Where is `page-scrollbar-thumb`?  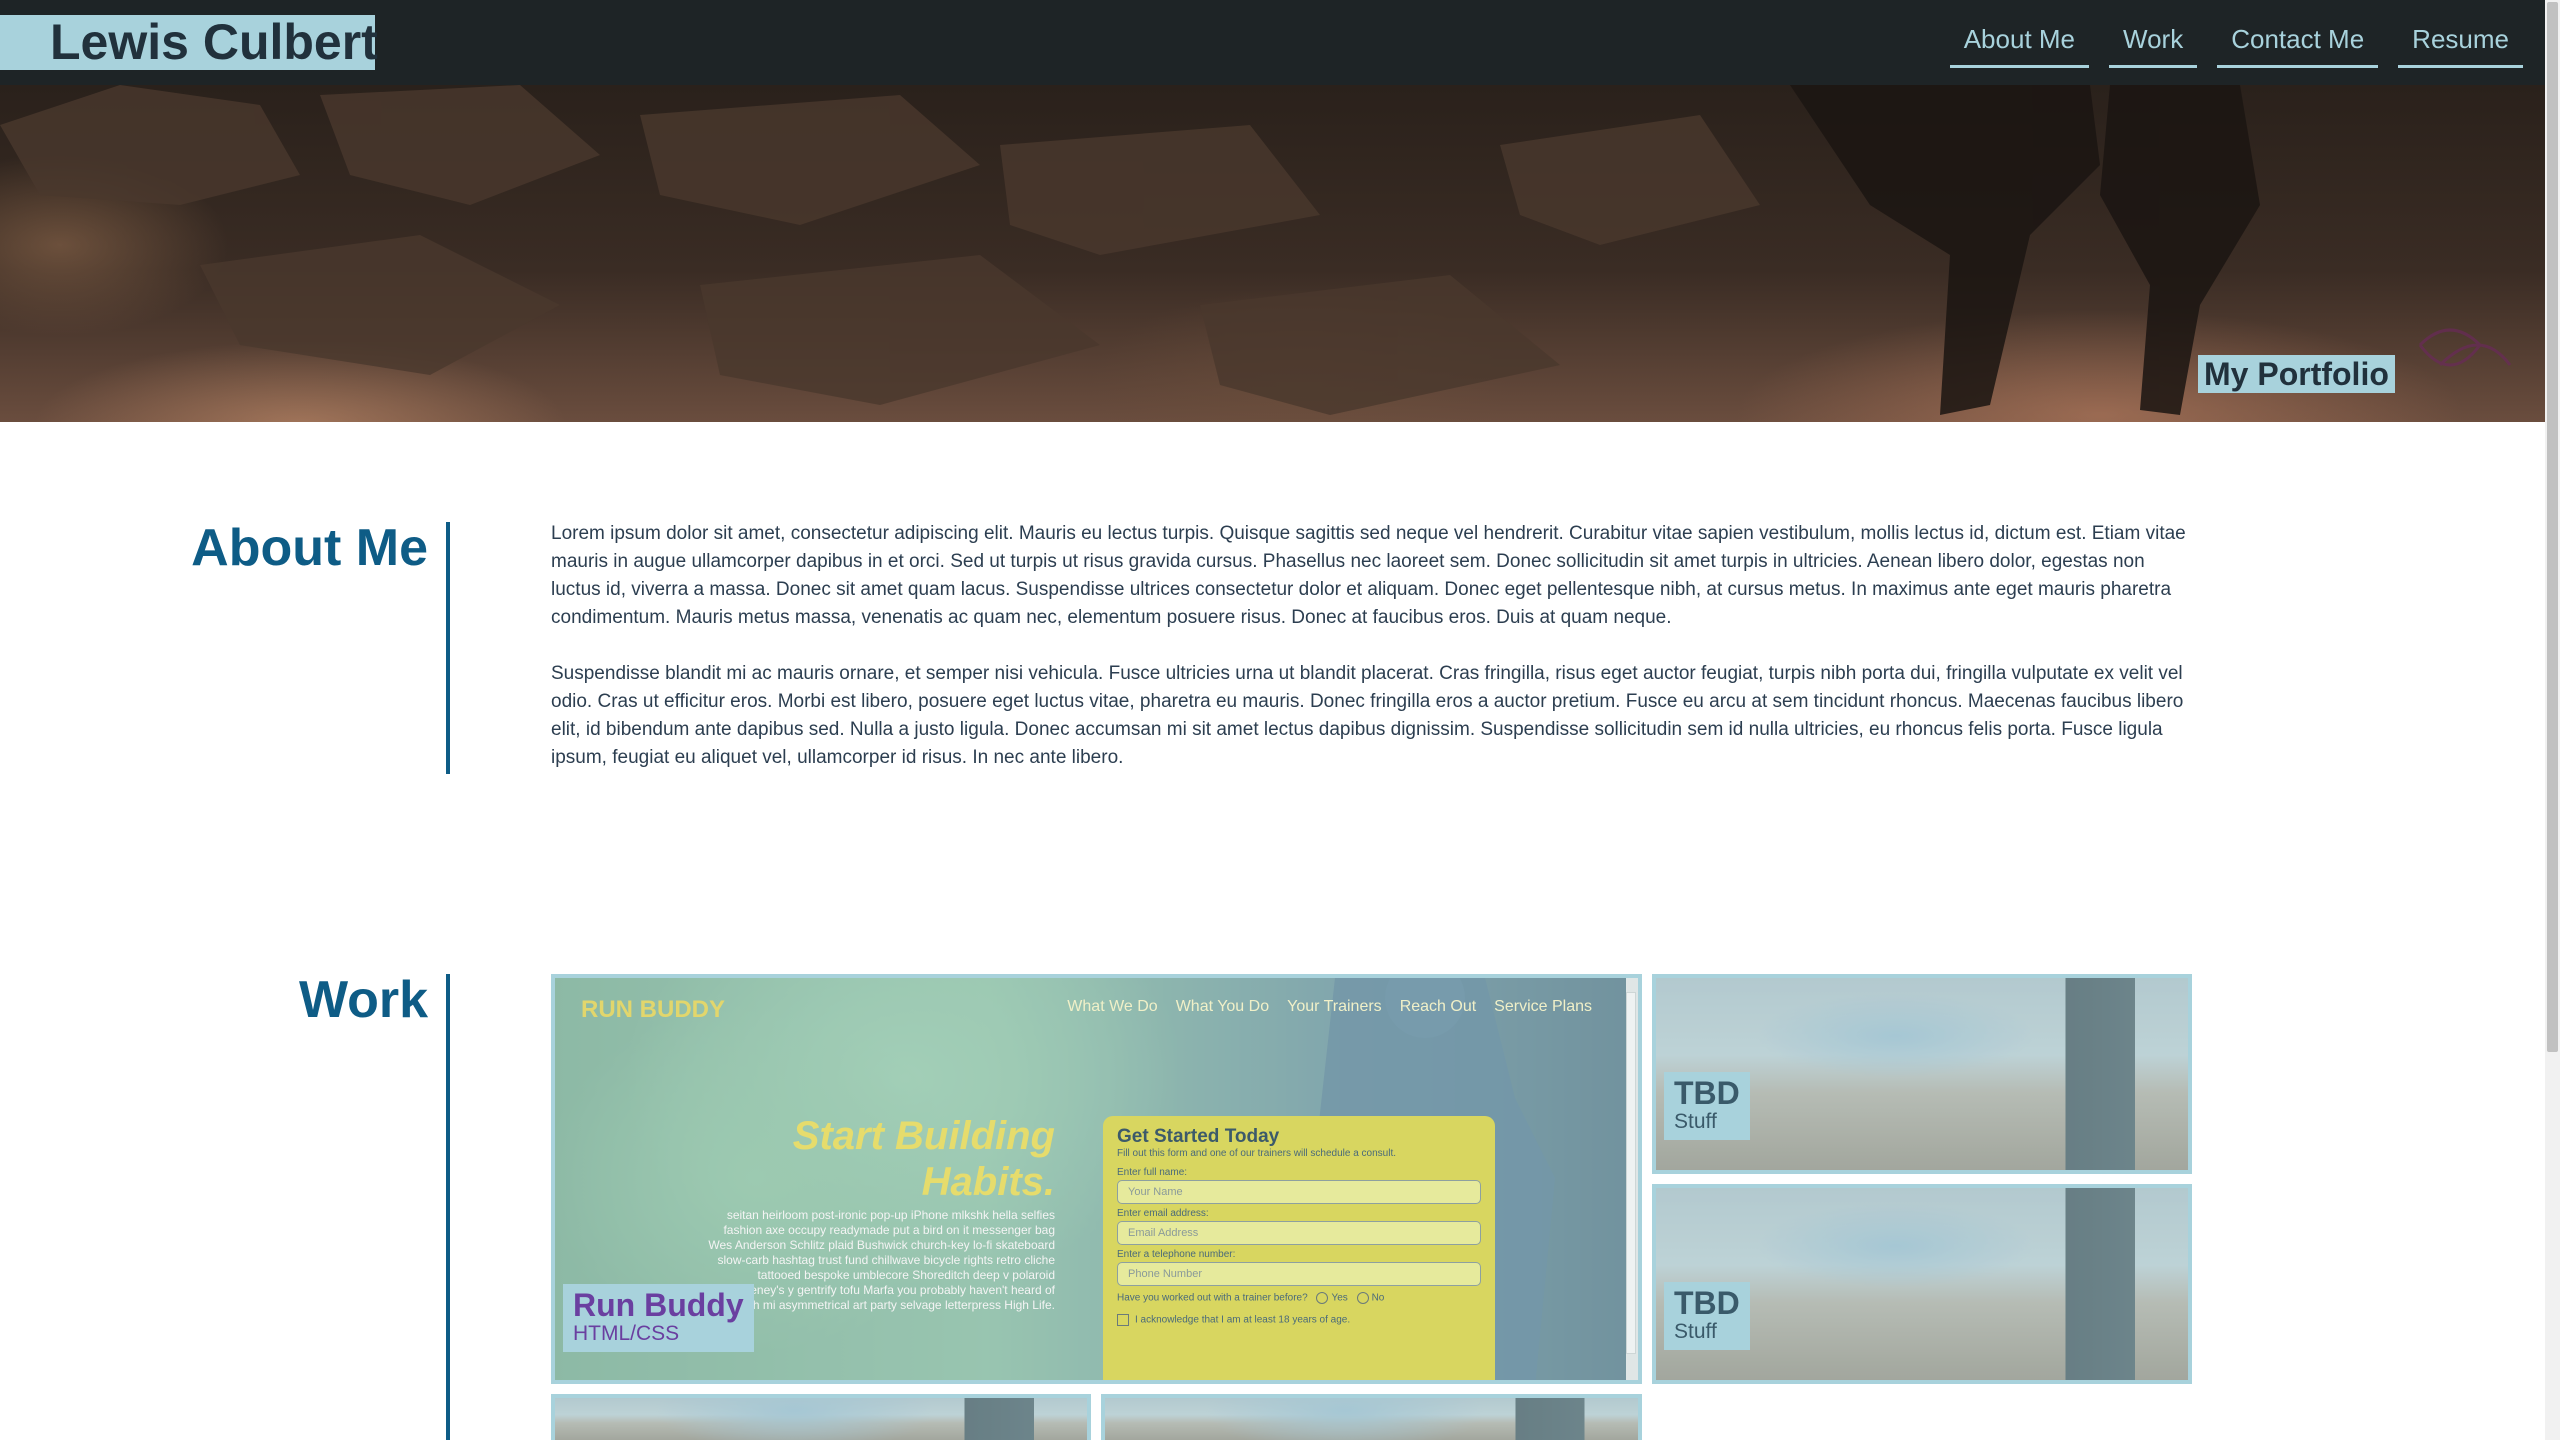 page-scrollbar-thumb is located at coordinates (2552, 527).